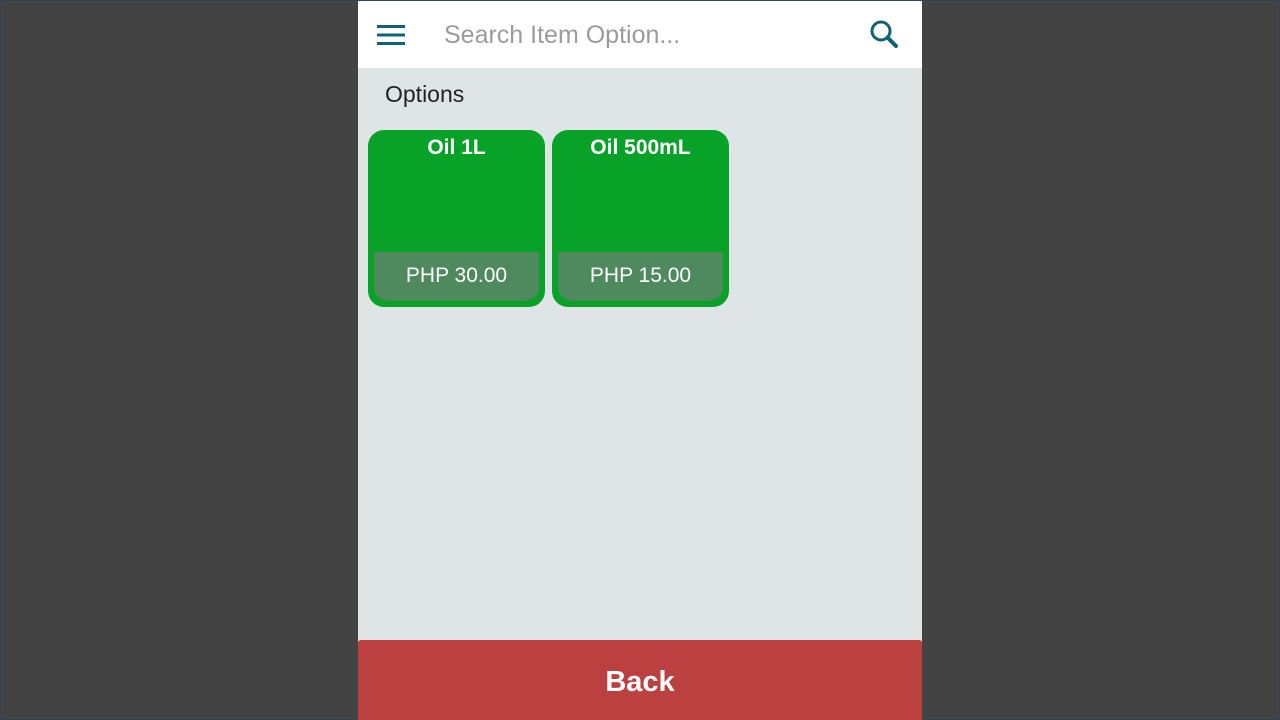 This screenshot has height=720, width=1280. What do you see at coordinates (392, 35) in the screenshot?
I see `menu-icon` at bounding box center [392, 35].